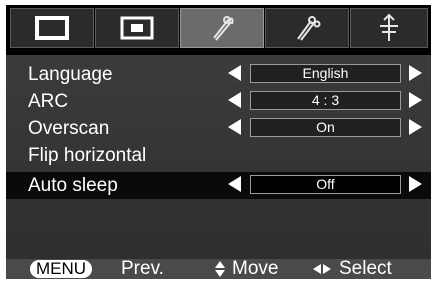  What do you see at coordinates (325, 127) in the screenshot?
I see `menu-item-value: On` at bounding box center [325, 127].